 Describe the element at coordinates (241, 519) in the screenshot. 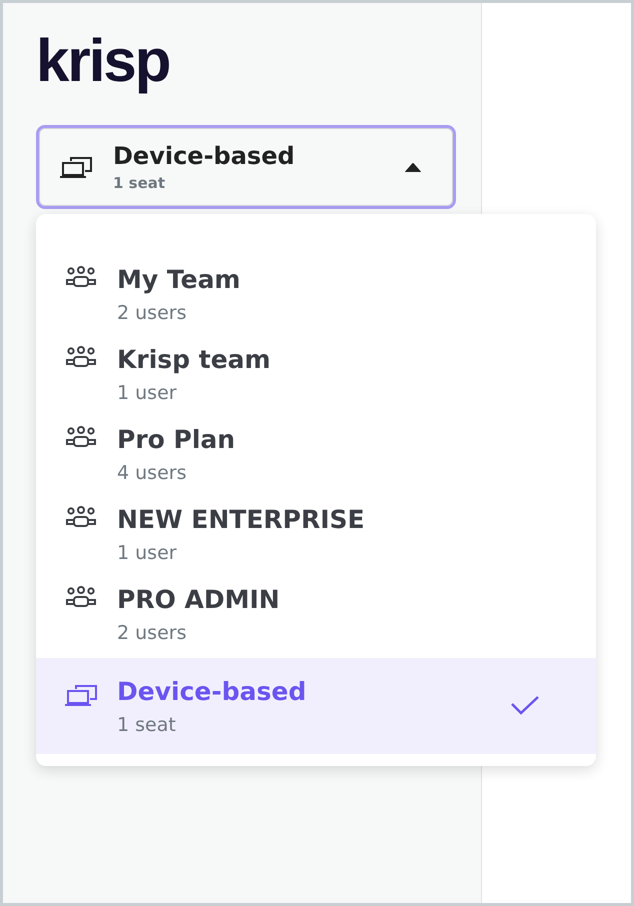

I see `item-title: NEW ENTERPRISE` at that location.